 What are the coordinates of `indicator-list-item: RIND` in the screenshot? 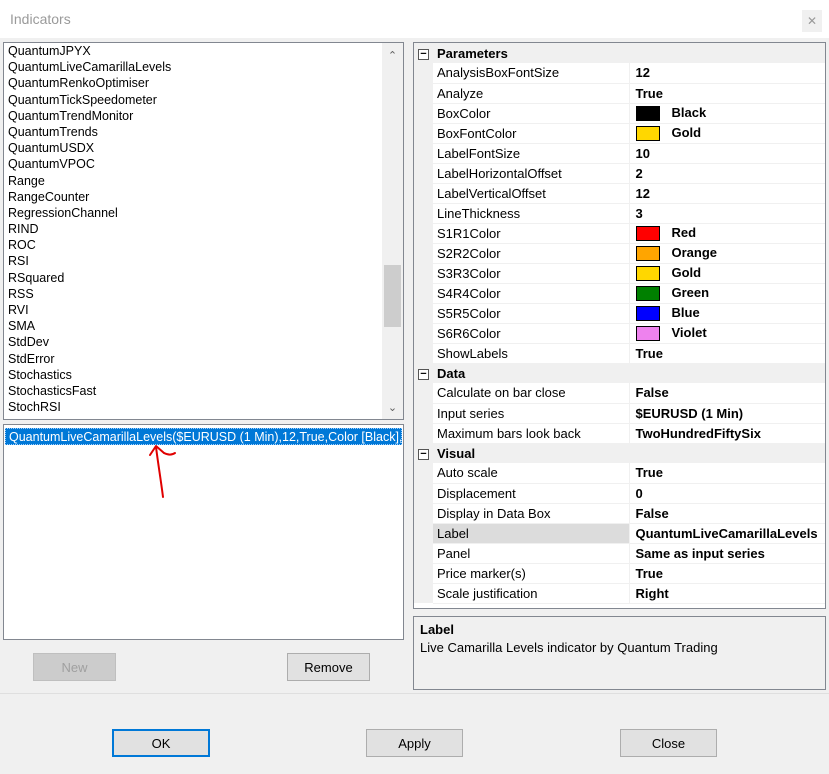 It's located at (193, 229).